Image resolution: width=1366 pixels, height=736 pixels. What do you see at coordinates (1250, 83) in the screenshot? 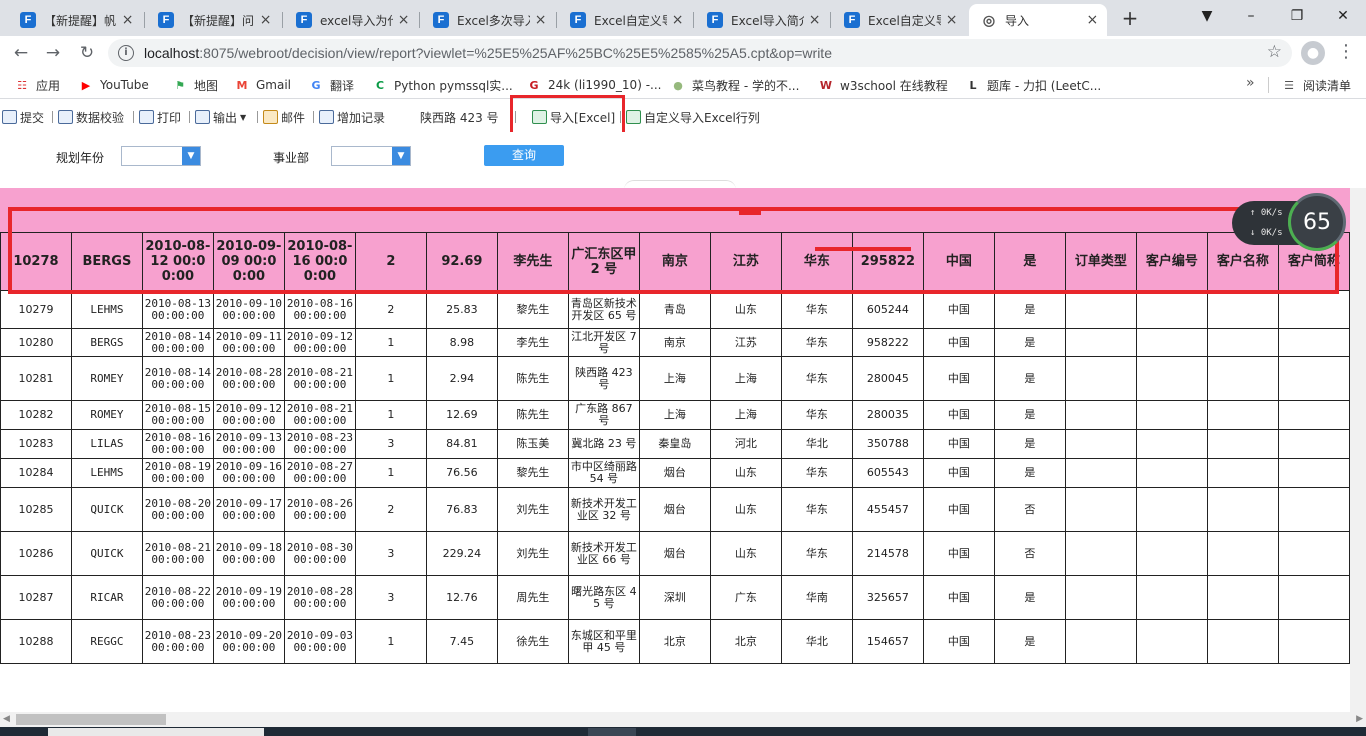
I see `more-bookmarks-icon: »` at bounding box center [1250, 83].